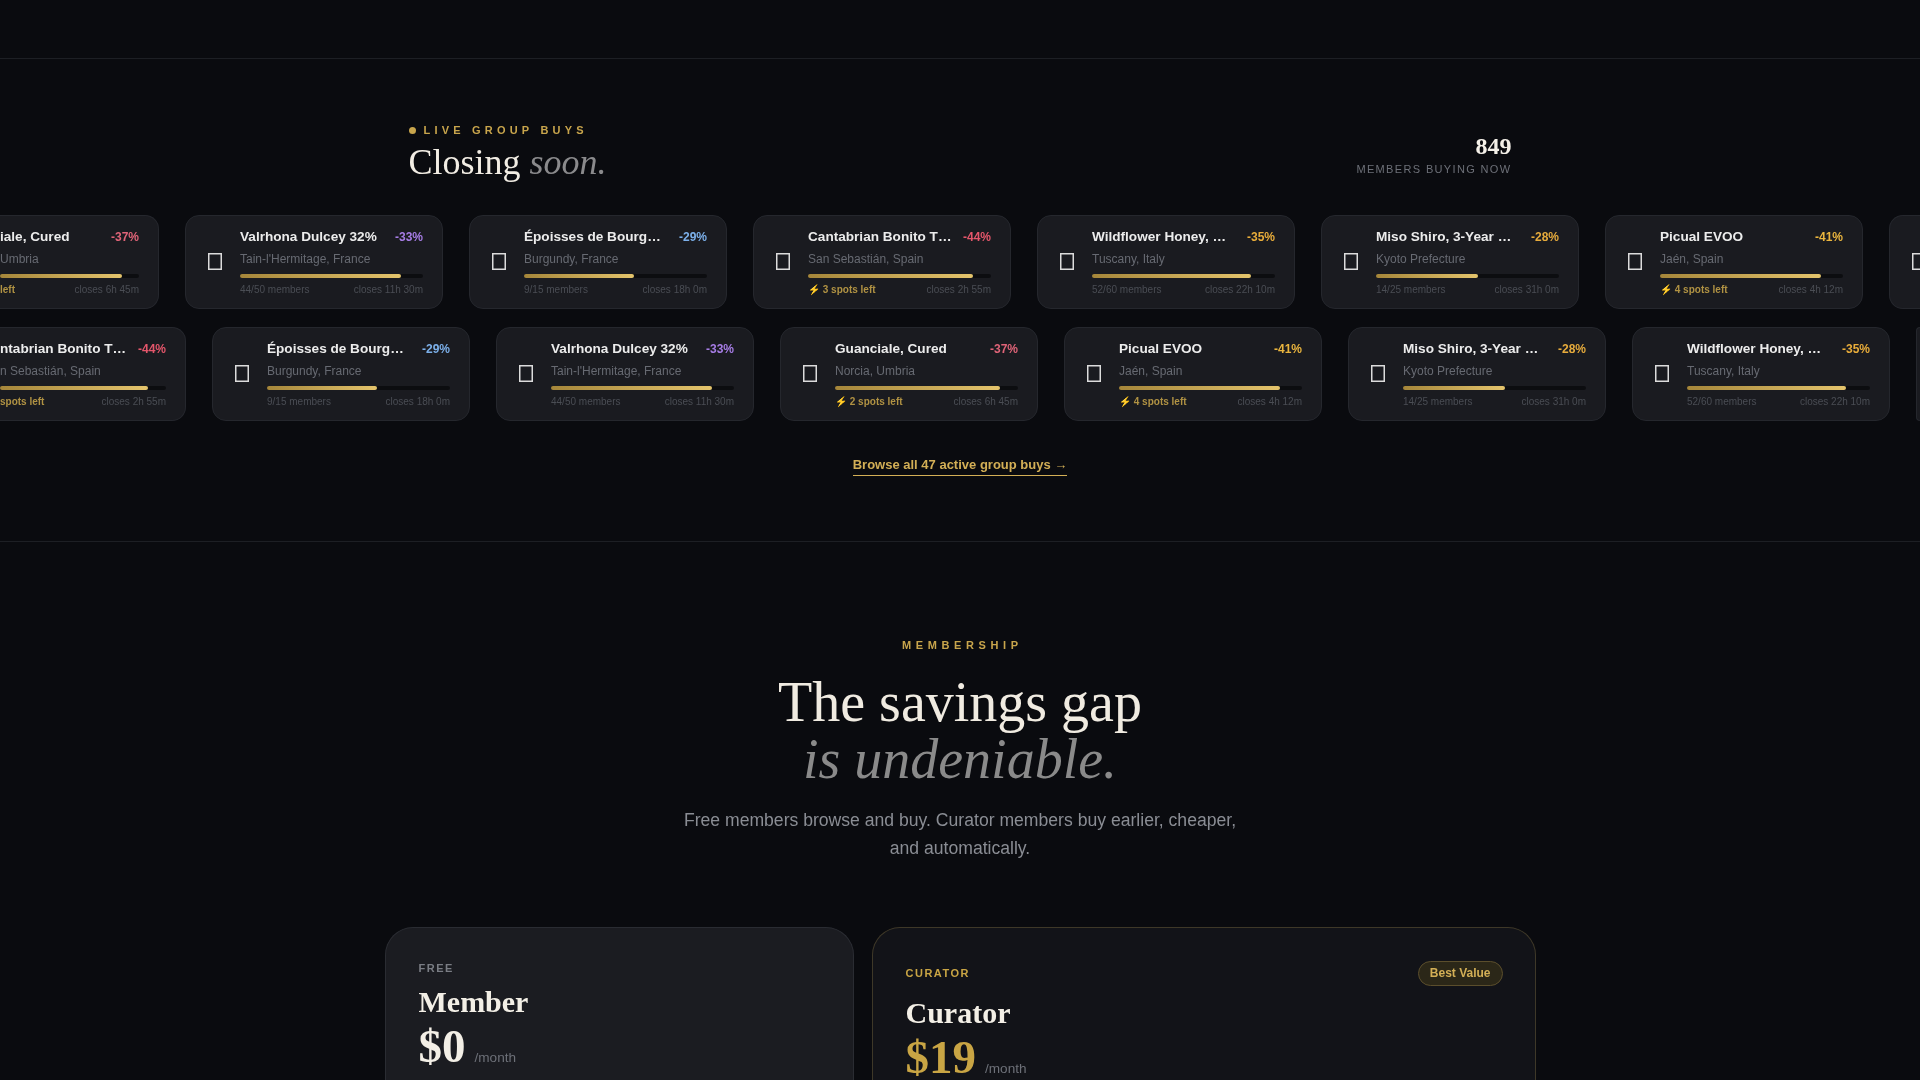 The width and height of the screenshot is (1920, 1080). What do you see at coordinates (869, 401) in the screenshot?
I see `spots-left-text: ⚡ 2 spots left` at bounding box center [869, 401].